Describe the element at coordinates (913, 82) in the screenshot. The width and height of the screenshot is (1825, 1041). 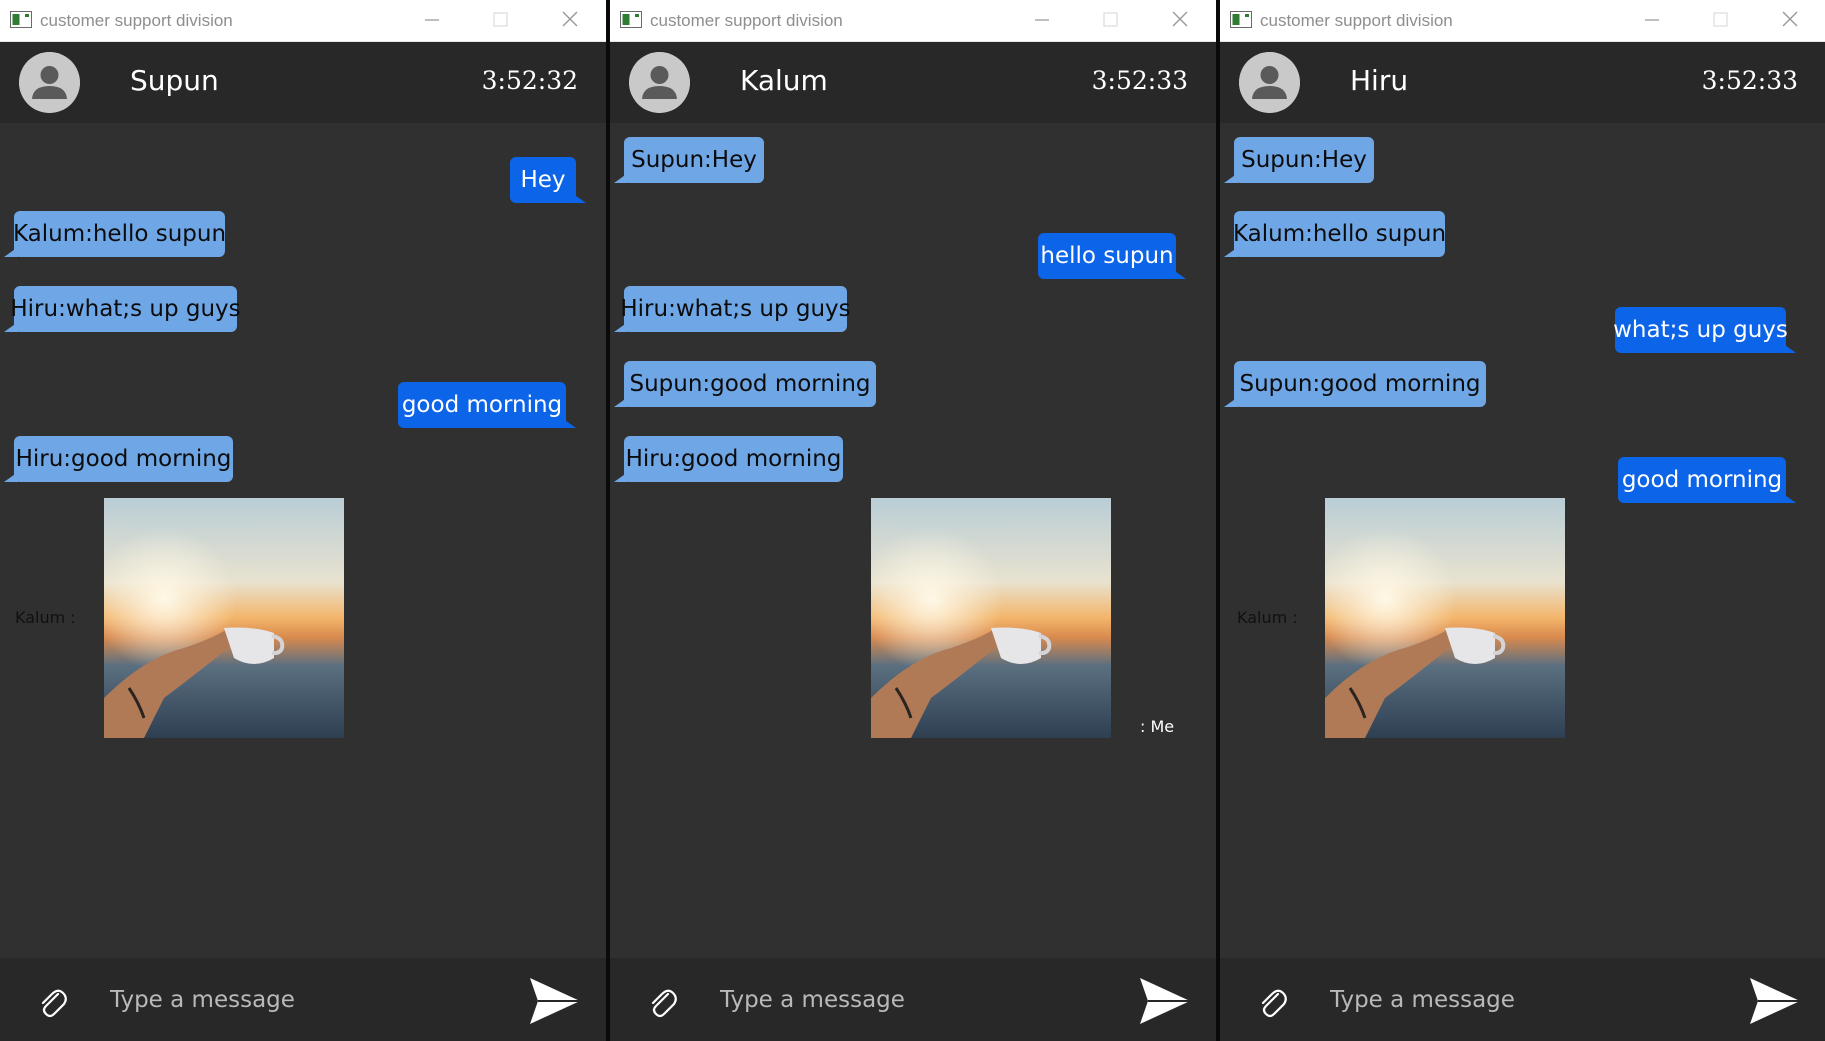
I see `chat-header: Kalum 3:52:33` at that location.